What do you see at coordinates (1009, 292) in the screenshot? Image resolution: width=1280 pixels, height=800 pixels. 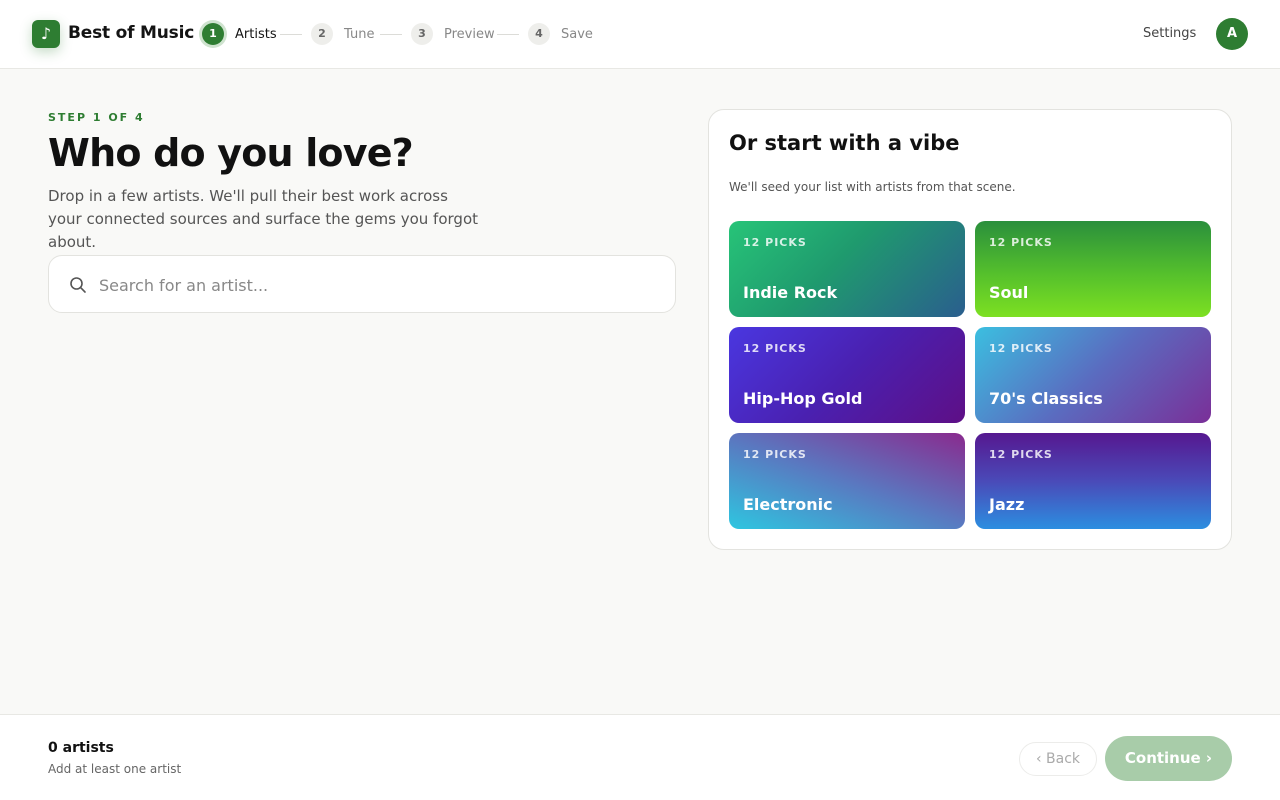 I see `tile-name: Soul` at bounding box center [1009, 292].